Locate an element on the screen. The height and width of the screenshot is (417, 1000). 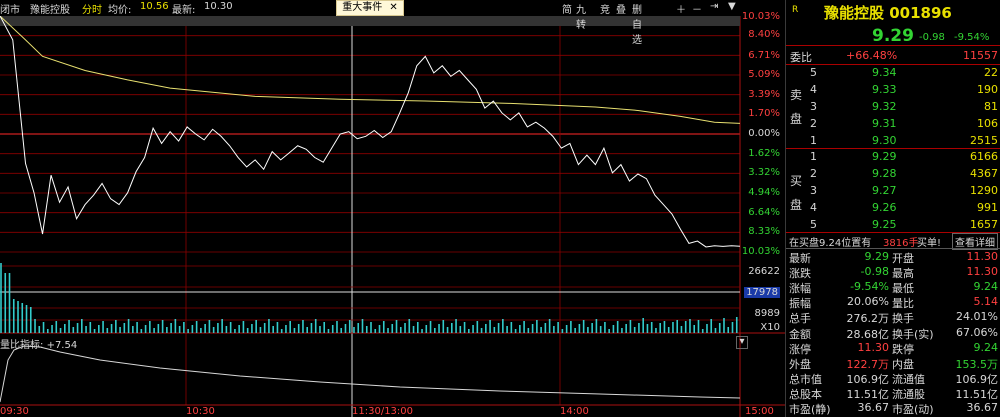
volume-ratio-line is located at coordinates (370, 374).